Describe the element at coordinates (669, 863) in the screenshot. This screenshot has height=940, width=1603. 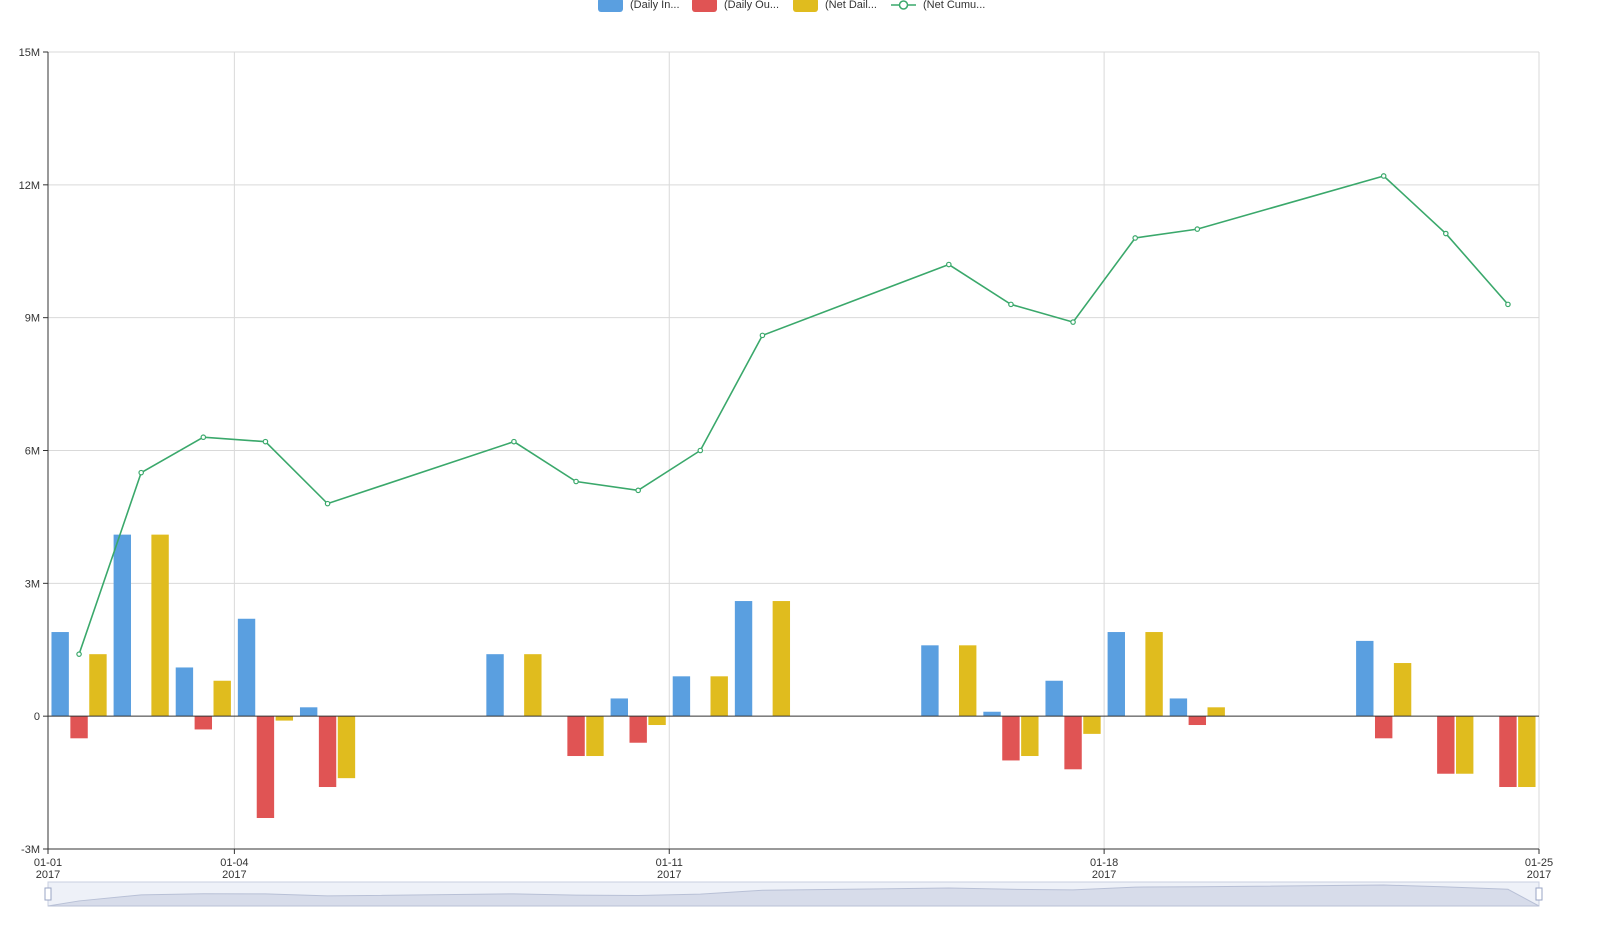
I see `x-tick-label: 01-11` at that location.